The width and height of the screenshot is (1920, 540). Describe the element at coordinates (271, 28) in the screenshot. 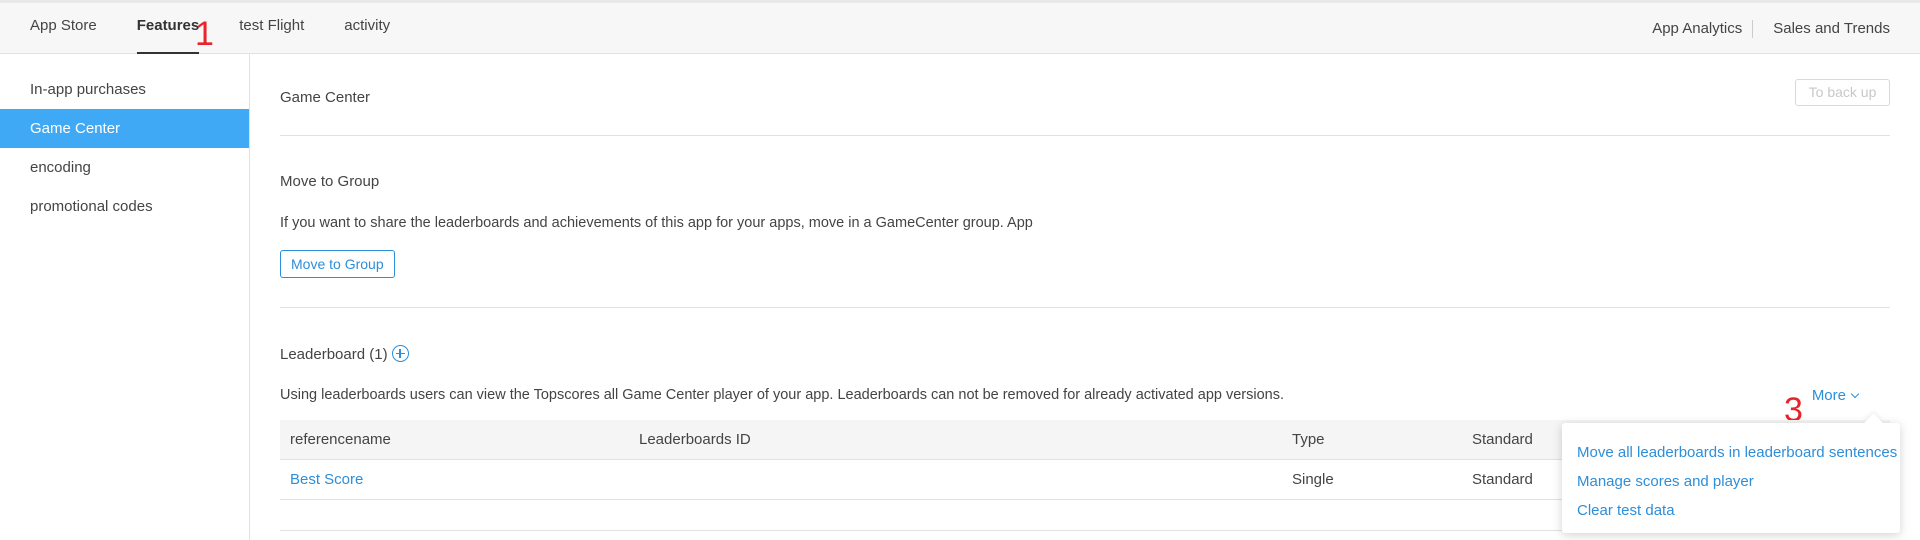

I see `tab-test-flight: test Flight` at that location.